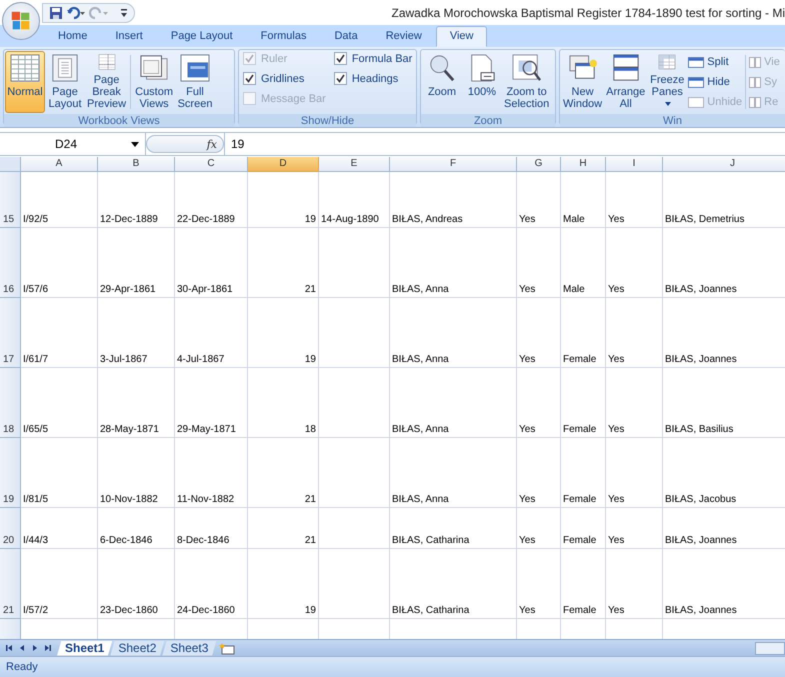  What do you see at coordinates (583, 164) in the screenshot?
I see `column-header: H` at bounding box center [583, 164].